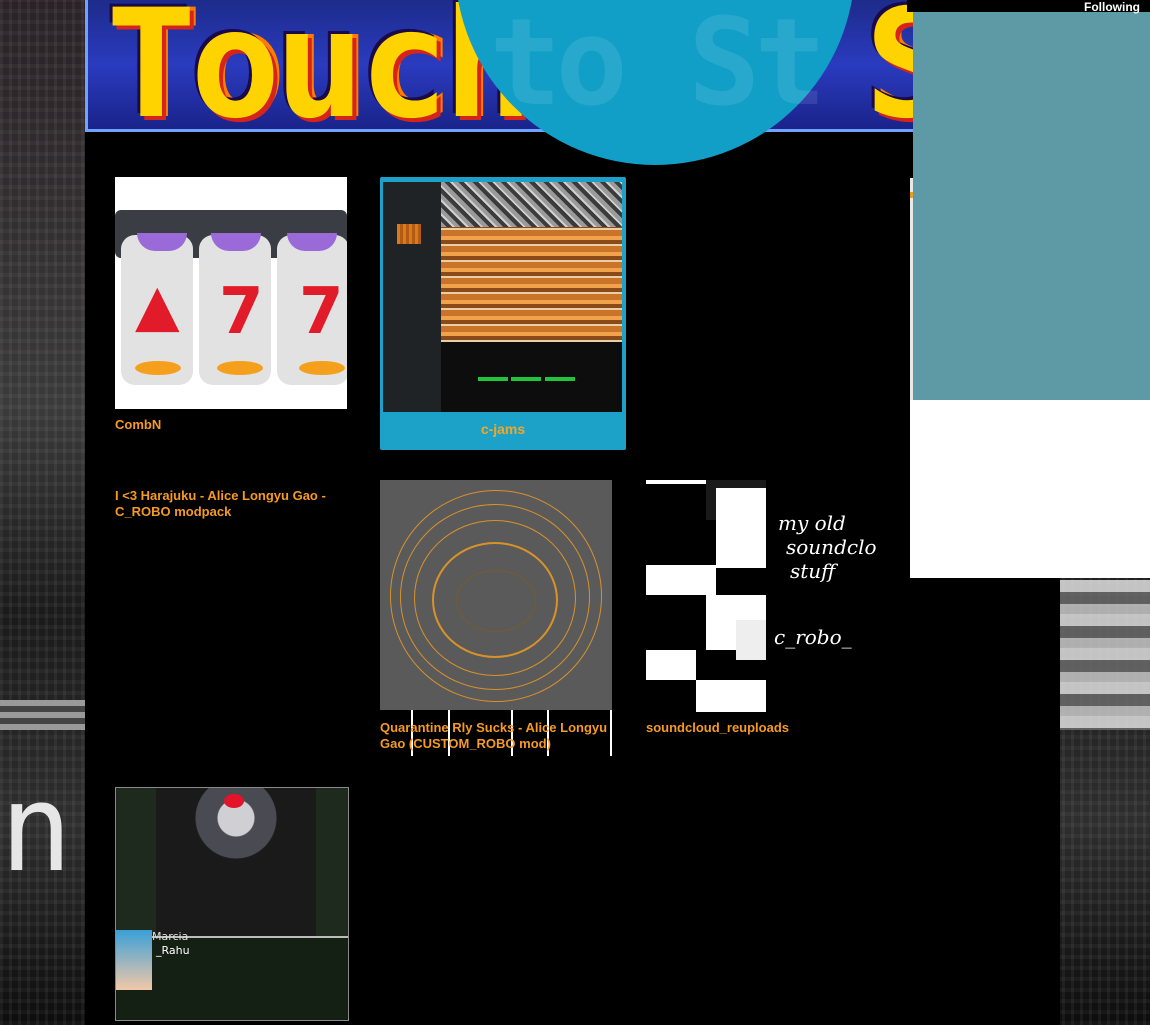 The image size is (1150, 1025). Describe the element at coordinates (762, 728) in the screenshot. I see `soundcloud-caption: soundcloud_reuploads` at that location.